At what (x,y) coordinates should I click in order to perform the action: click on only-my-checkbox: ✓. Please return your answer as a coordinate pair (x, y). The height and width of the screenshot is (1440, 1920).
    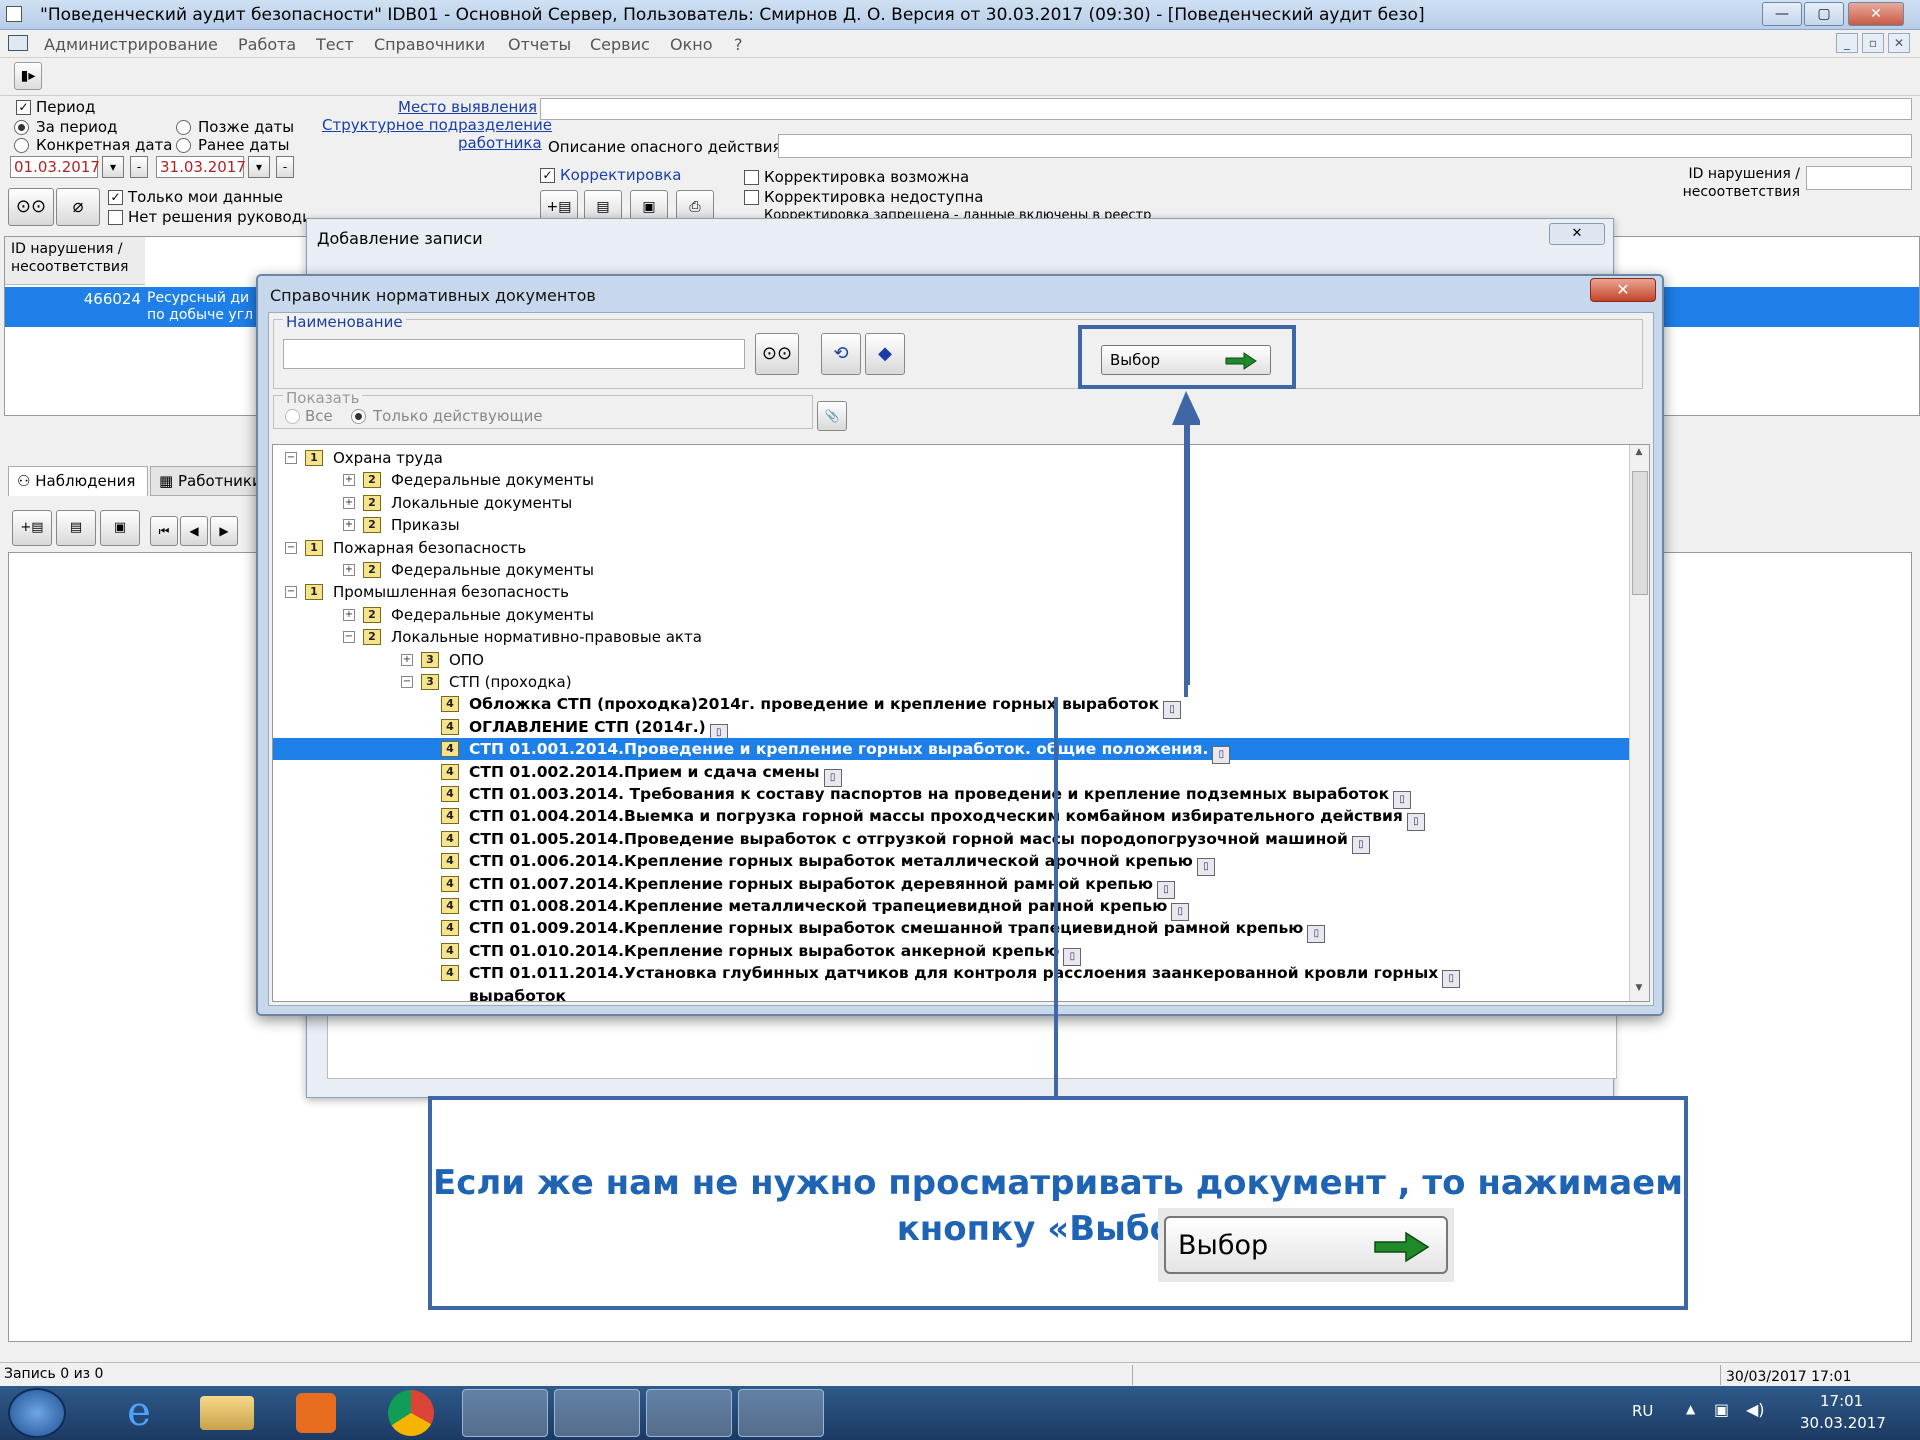
    Looking at the image, I should click on (115, 197).